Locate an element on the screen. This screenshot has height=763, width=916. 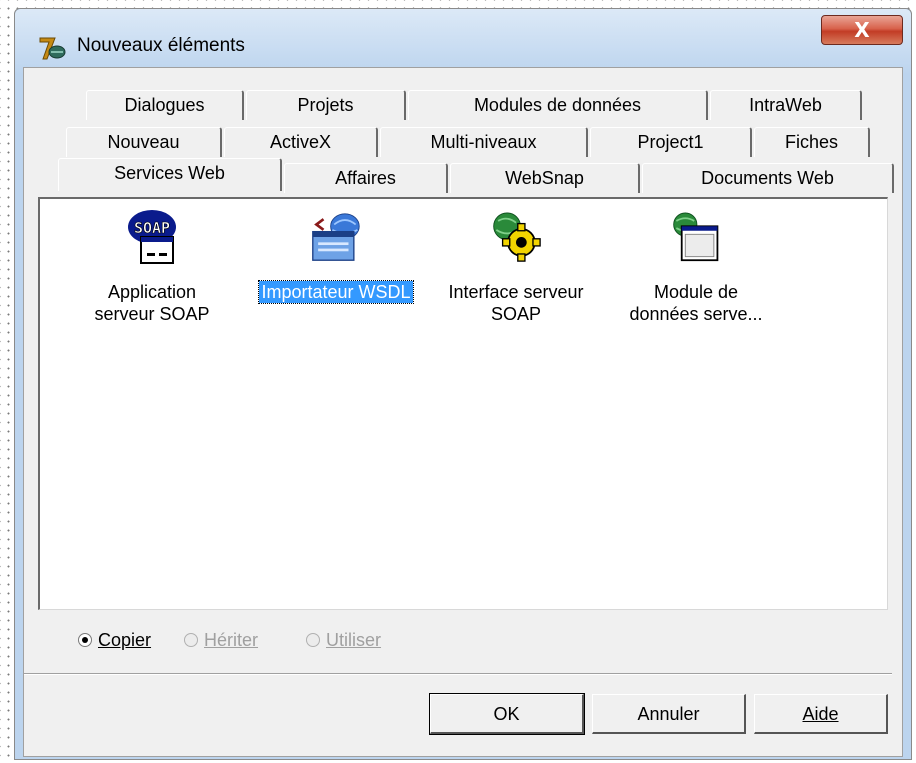
list-item: Interface serveur SOAP is located at coordinates (516, 267).